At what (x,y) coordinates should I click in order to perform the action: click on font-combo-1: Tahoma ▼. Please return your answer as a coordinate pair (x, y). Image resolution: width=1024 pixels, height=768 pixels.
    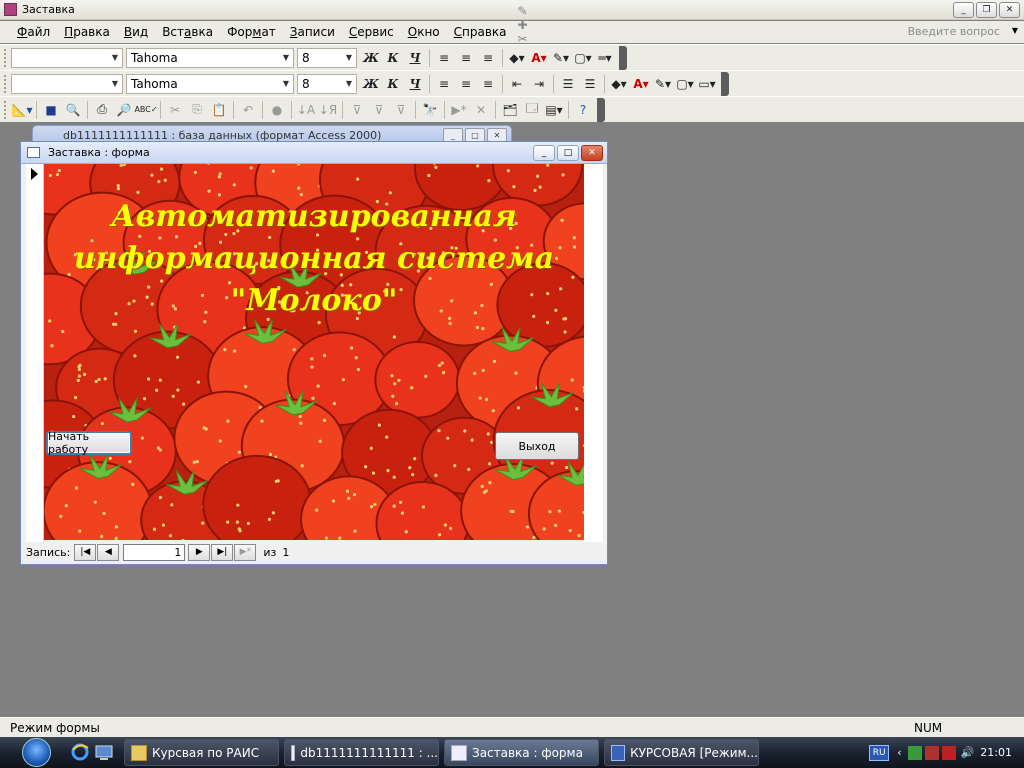
    Looking at the image, I should click on (210, 57).